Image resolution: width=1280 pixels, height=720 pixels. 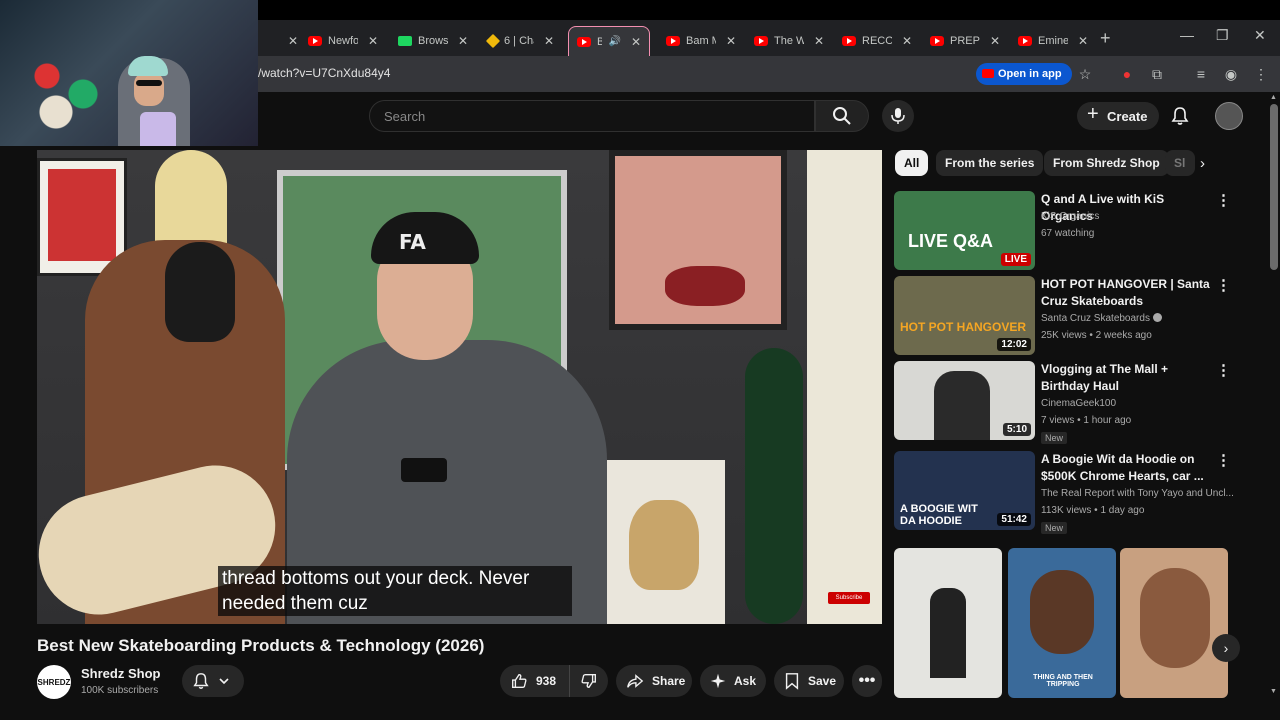 What do you see at coordinates (718, 681) in the screenshot?
I see `sparkle-icon` at bounding box center [718, 681].